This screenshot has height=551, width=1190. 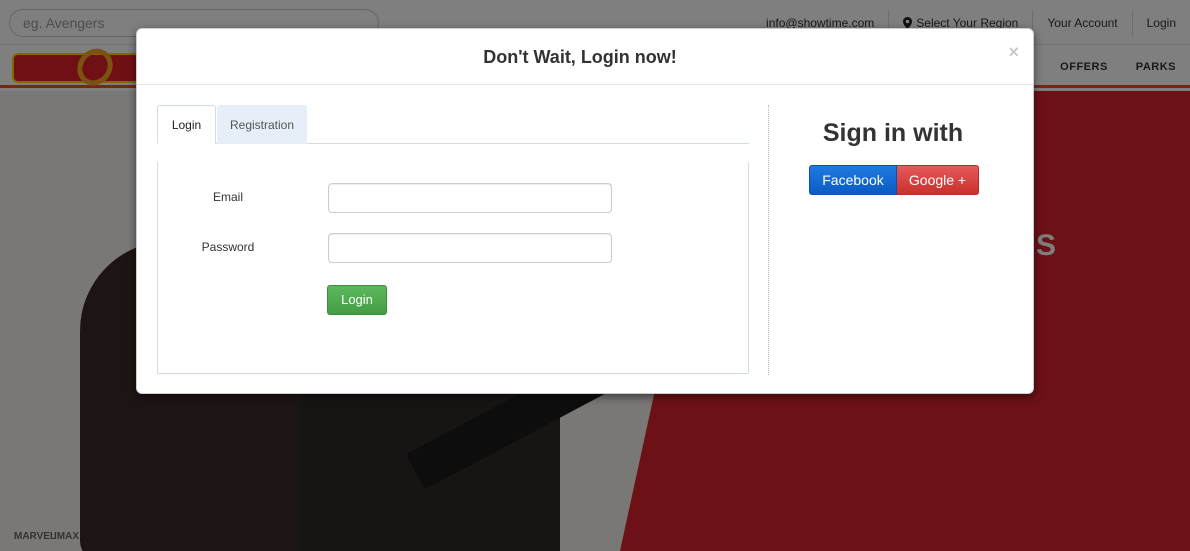 What do you see at coordinates (901, 240) in the screenshot?
I see `social-signin-pane: Sign in with Facebook Google +` at bounding box center [901, 240].